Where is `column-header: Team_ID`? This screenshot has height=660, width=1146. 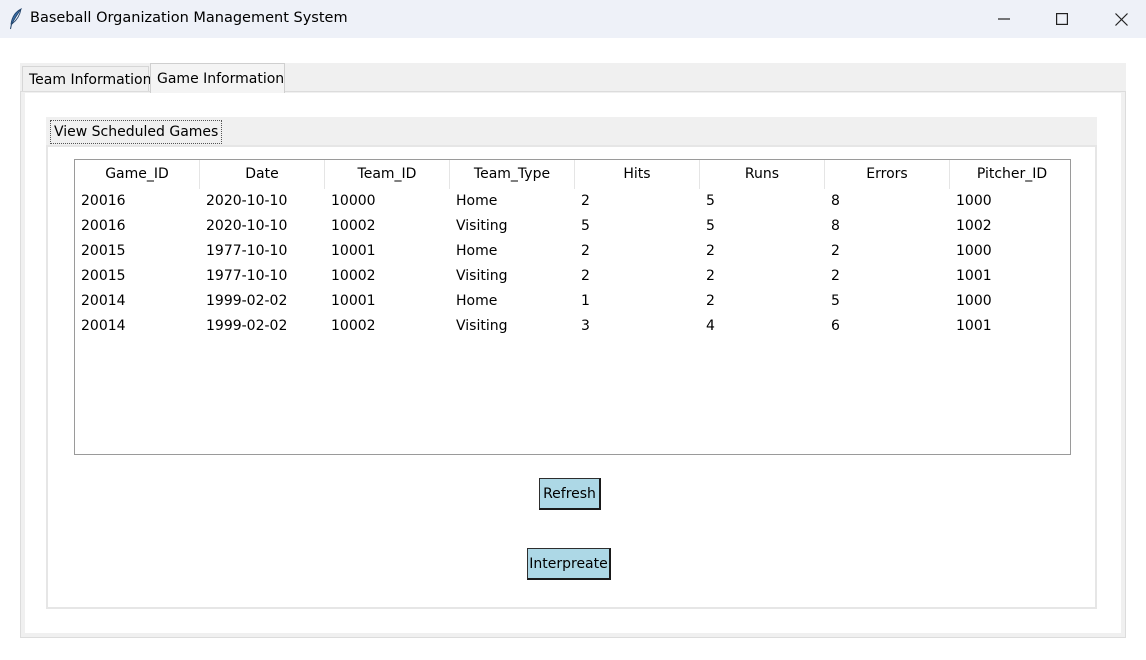 column-header: Team_ID is located at coordinates (387, 174).